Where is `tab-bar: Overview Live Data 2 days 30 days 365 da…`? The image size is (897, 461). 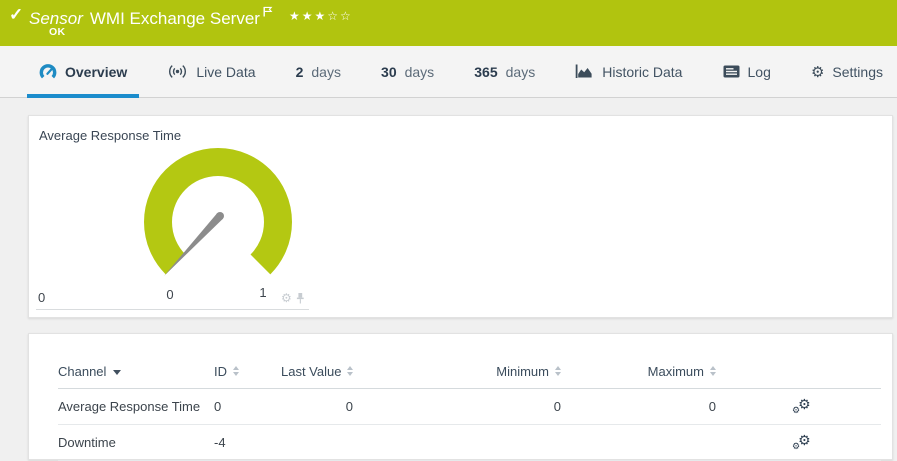
tab-bar: Overview Live Data 2 days 30 days 365 da… is located at coordinates (448, 72).